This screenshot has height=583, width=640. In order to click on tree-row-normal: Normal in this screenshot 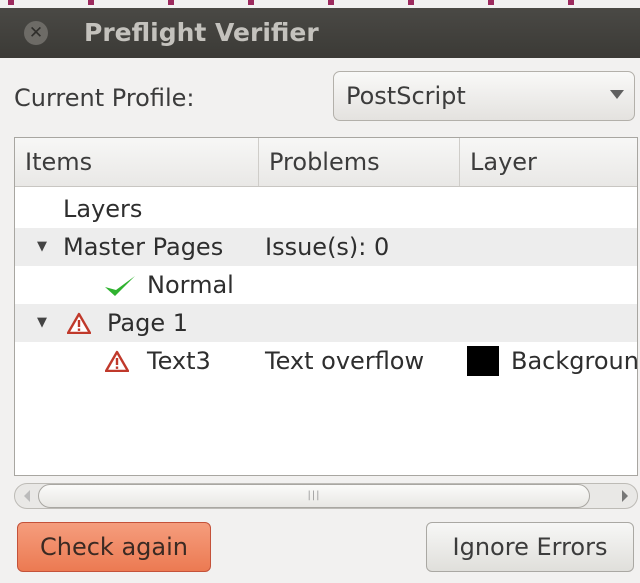, I will do `click(326, 285)`.